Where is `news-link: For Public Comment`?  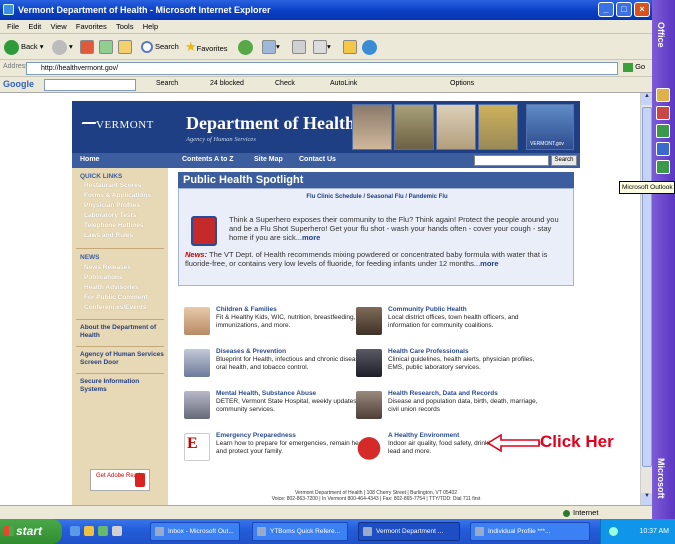
news-link: For Public Comment is located at coordinates (116, 297).